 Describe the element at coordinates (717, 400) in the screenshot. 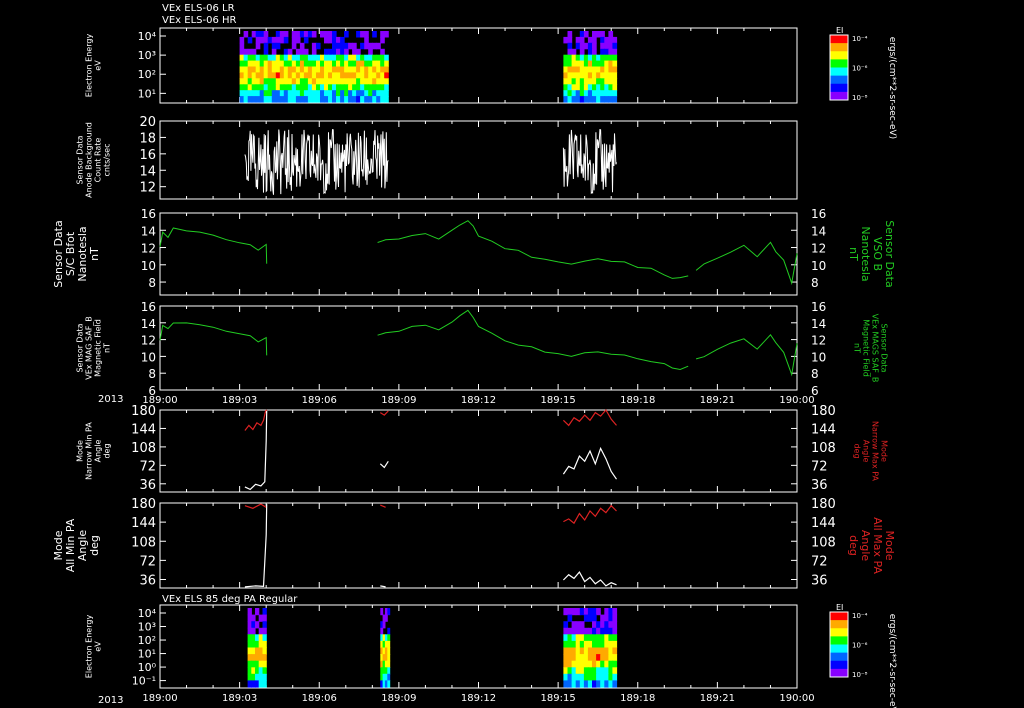

I see `time-tick-label-1-7: 189:21` at that location.